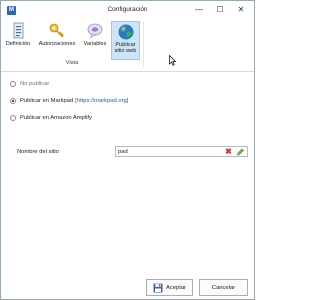 This screenshot has width=320, height=300. Describe the element at coordinates (125, 32) in the screenshot. I see `globe-icon` at that location.